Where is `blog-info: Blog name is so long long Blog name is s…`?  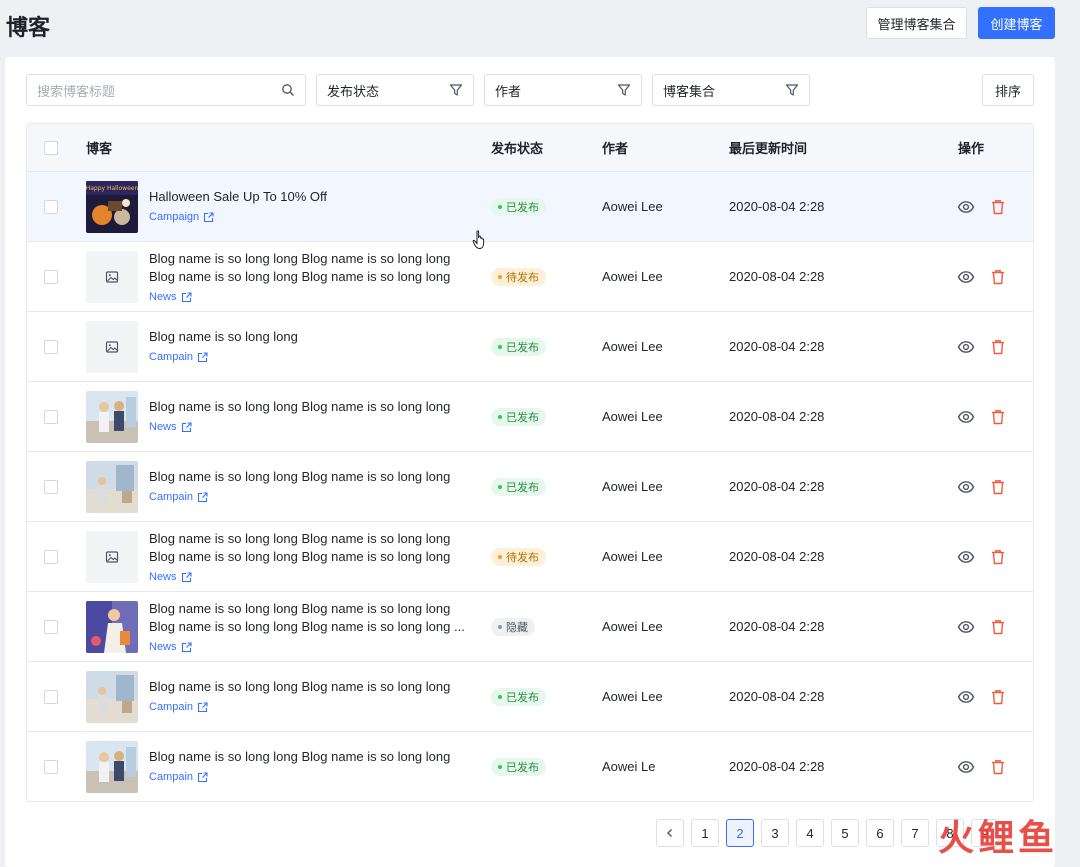 blog-info: Blog name is so long long Blog name is s… is located at coordinates (314, 557).